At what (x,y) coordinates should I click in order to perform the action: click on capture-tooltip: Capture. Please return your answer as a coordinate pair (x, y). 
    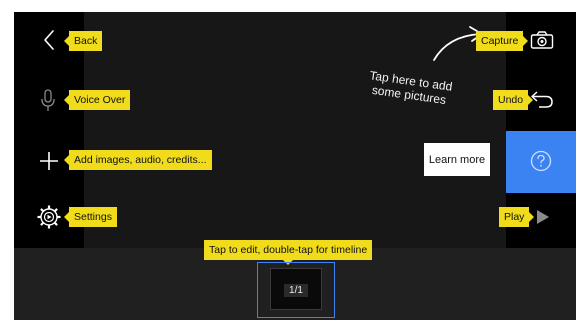
    Looking at the image, I should click on (502, 41).